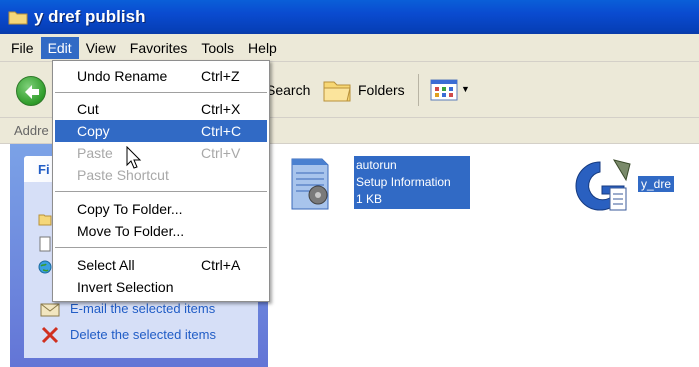 The height and width of the screenshot is (367, 699). I want to click on menu-help: Help, so click(262, 48).